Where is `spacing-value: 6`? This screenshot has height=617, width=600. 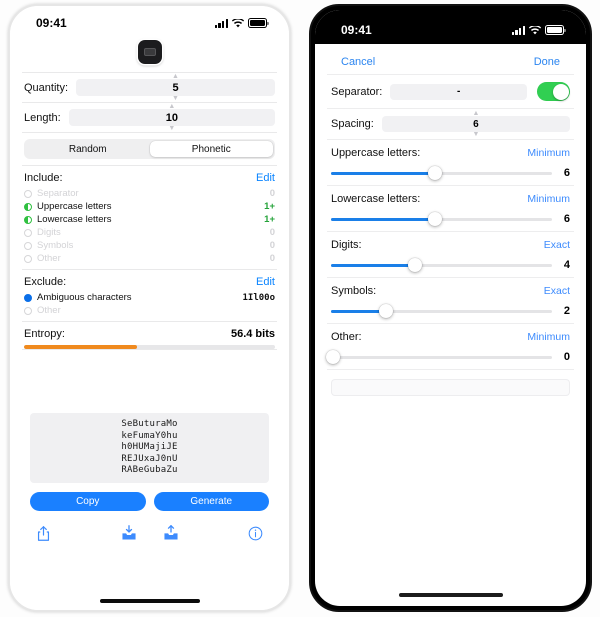
spacing-value: 6 is located at coordinates (476, 124).